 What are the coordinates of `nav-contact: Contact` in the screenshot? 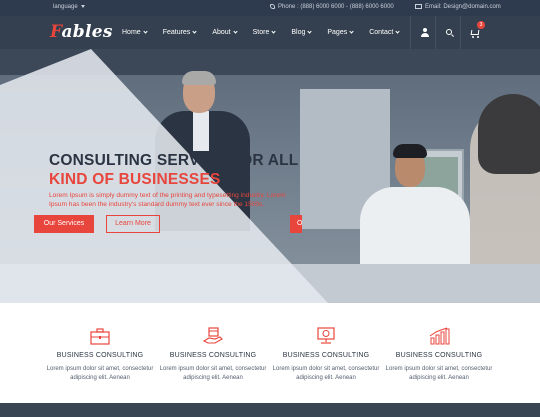 It's located at (384, 32).